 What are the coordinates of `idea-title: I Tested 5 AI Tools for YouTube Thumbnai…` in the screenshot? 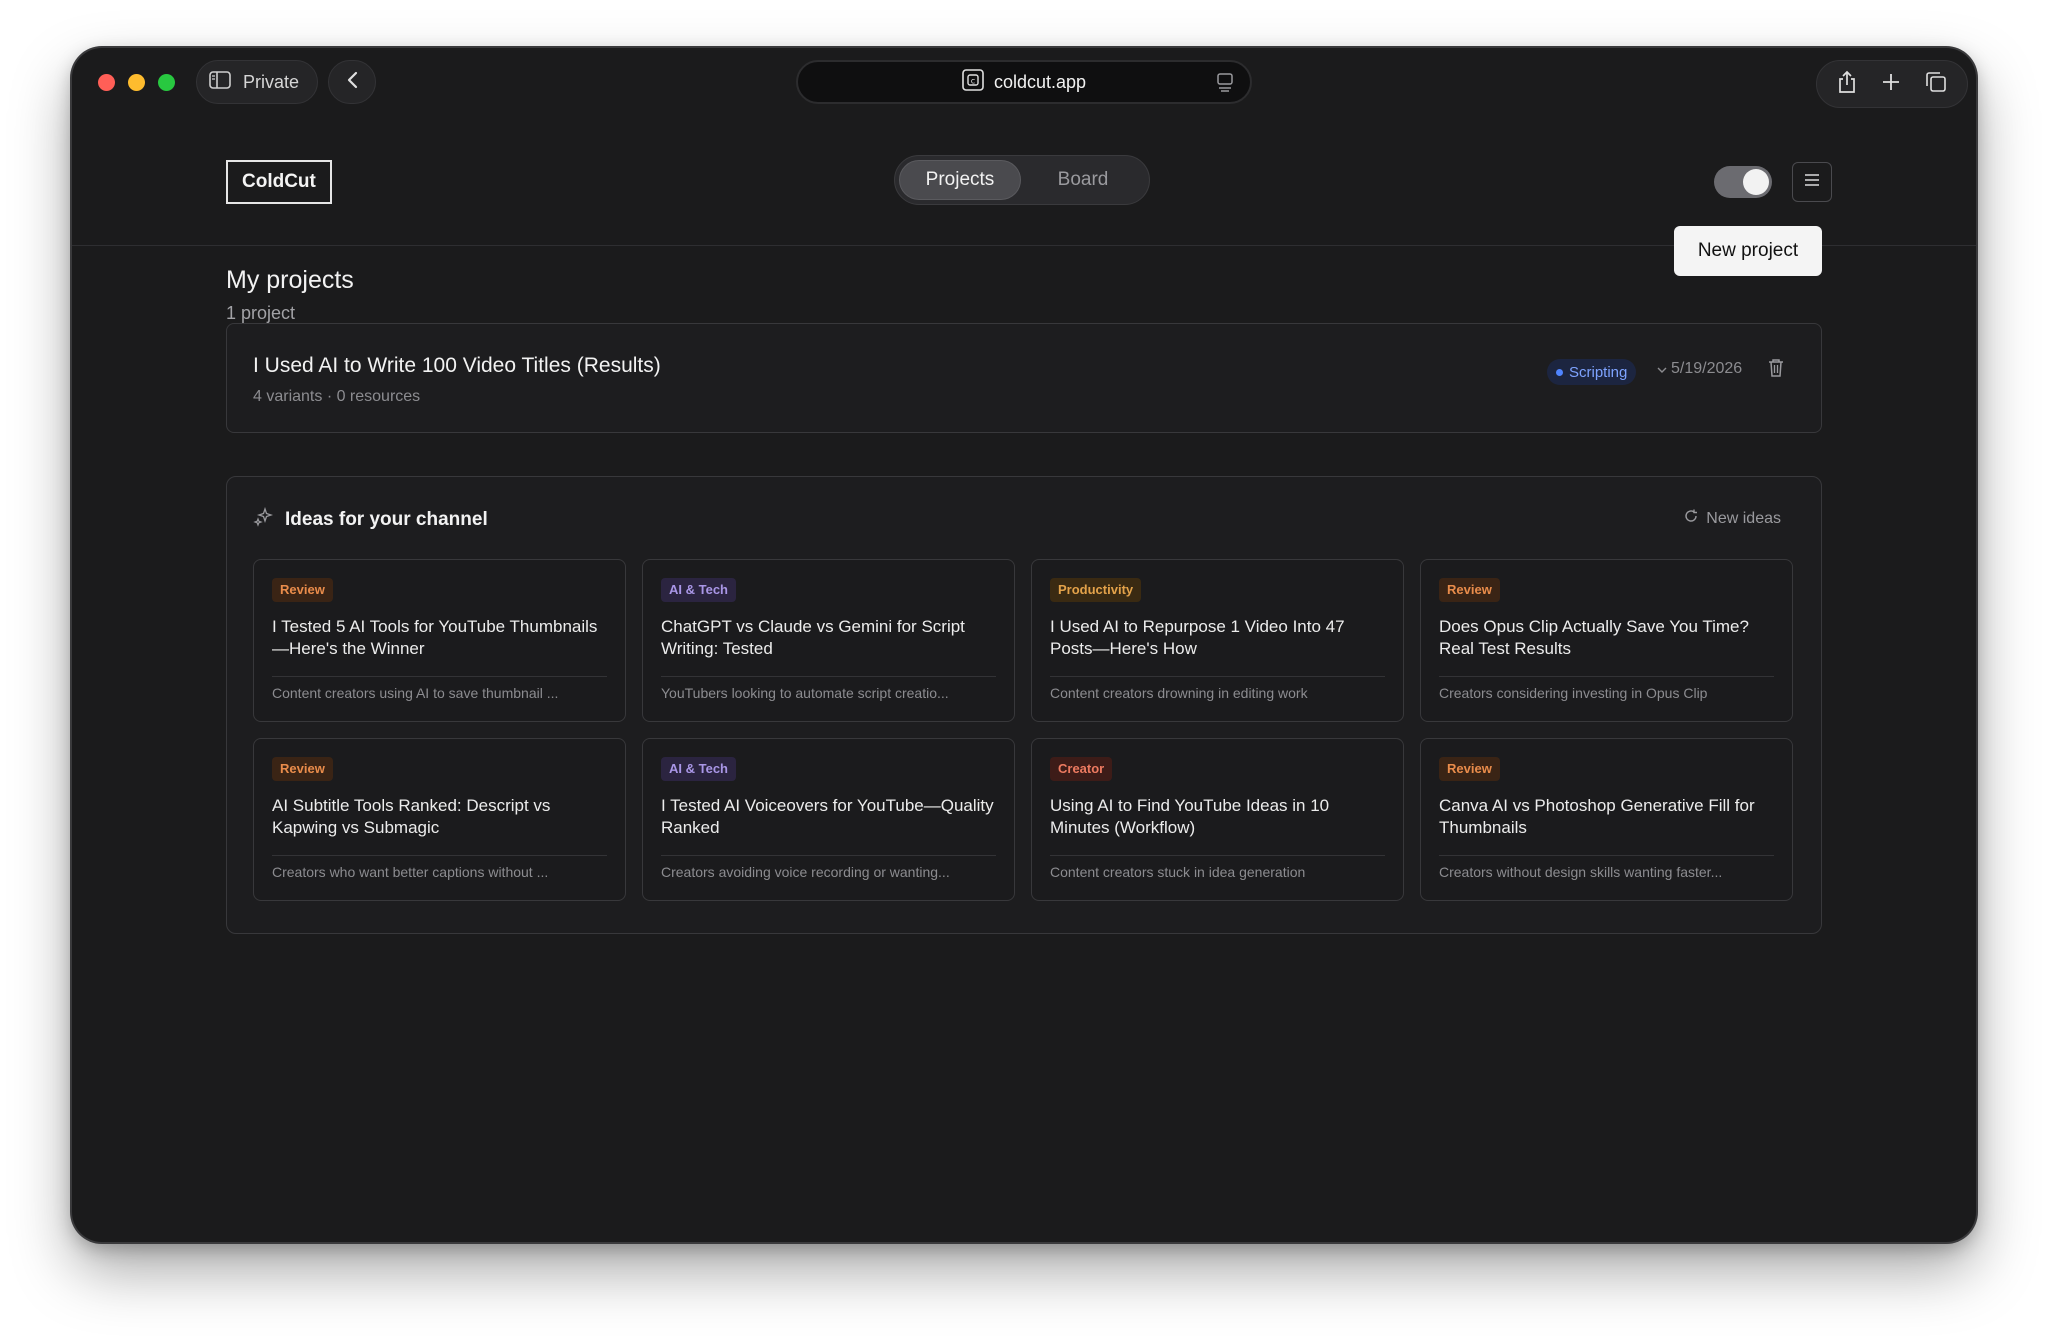 It's located at (435, 637).